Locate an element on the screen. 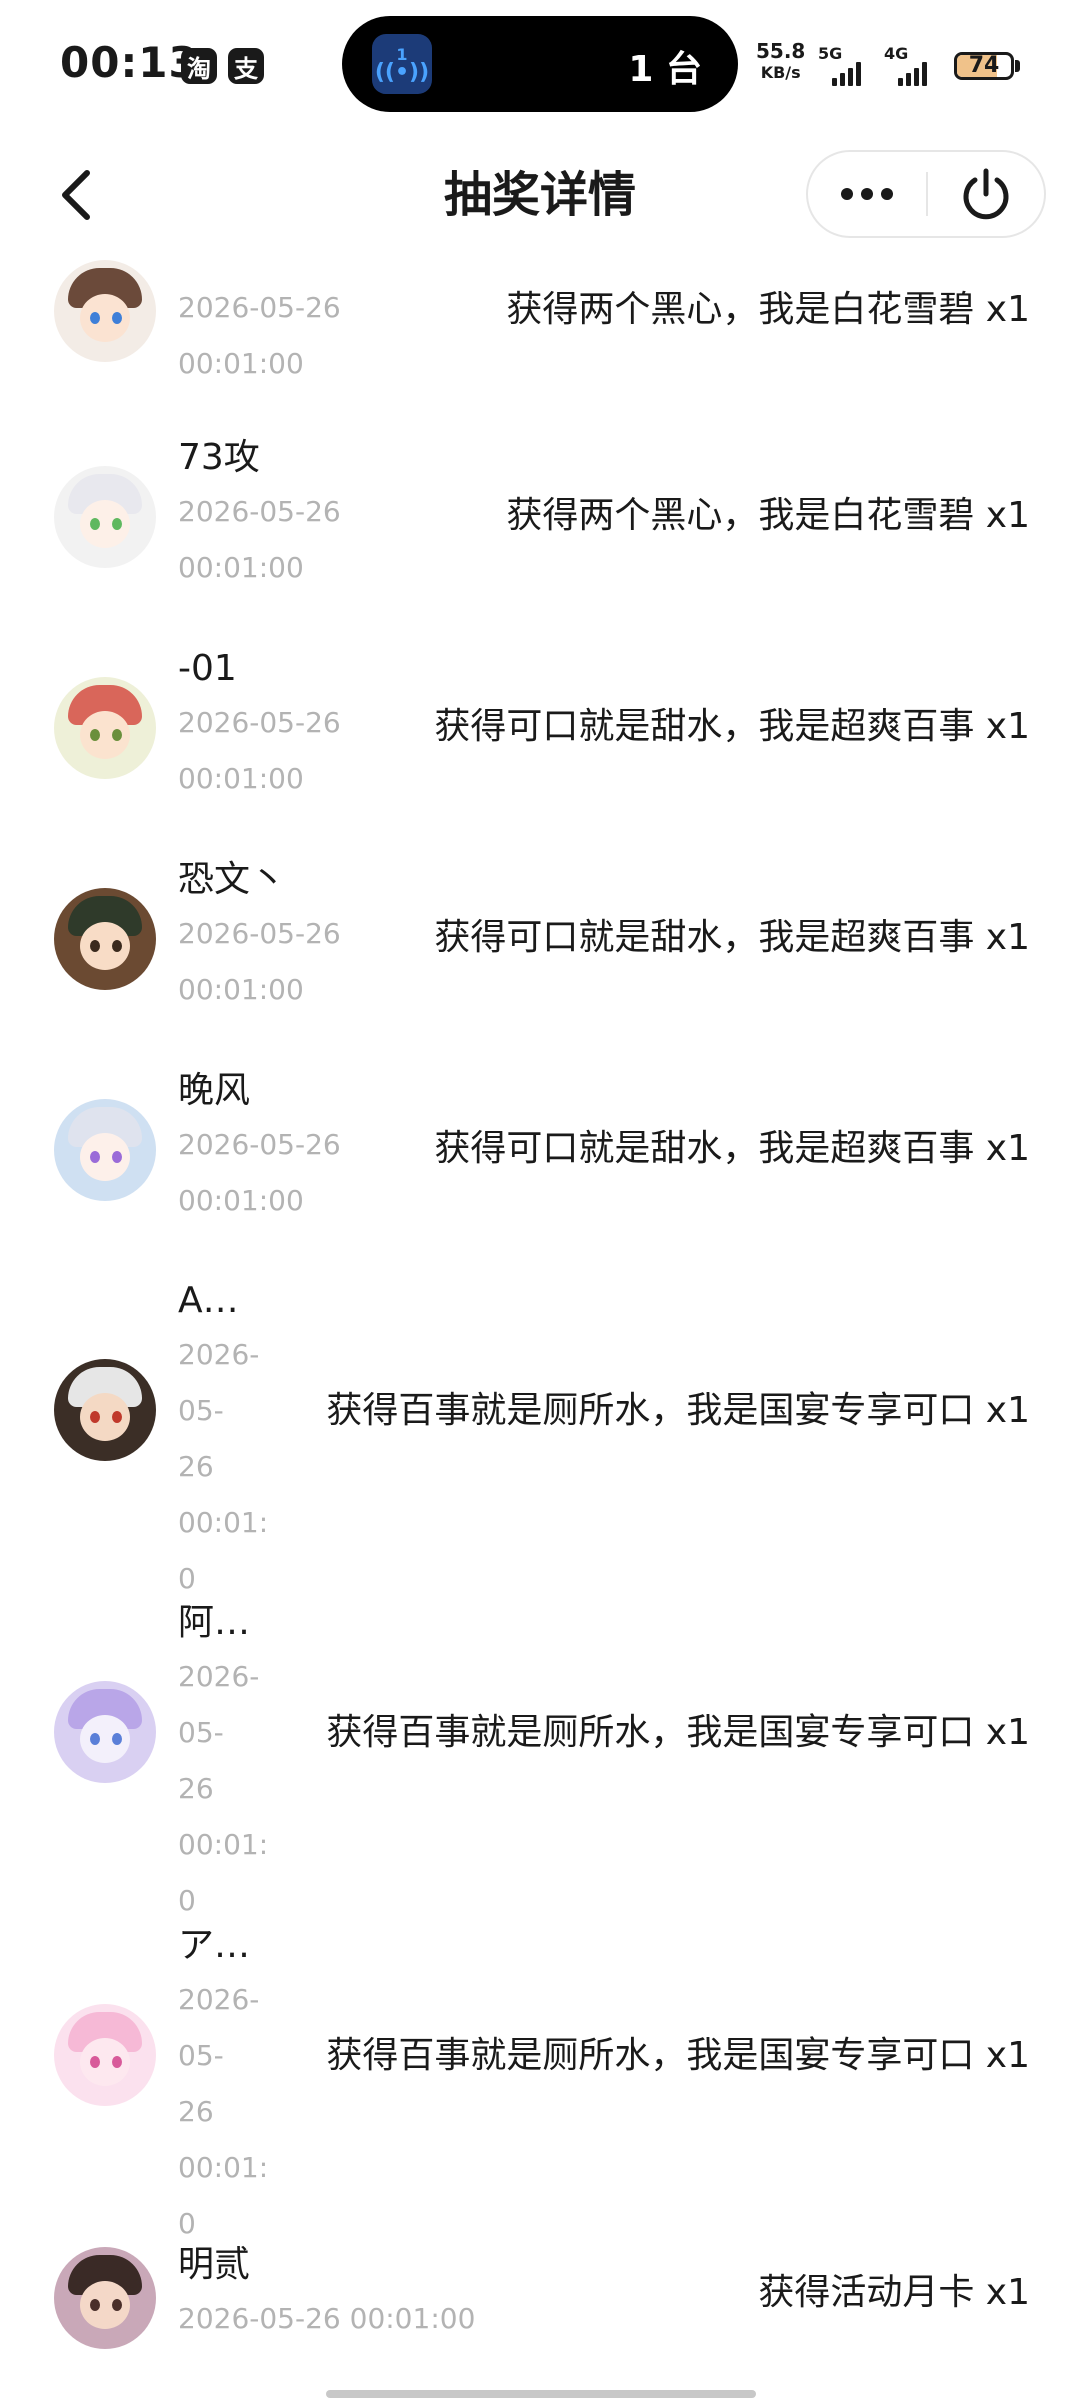  battery-percent: 74 is located at coordinates (984, 65).